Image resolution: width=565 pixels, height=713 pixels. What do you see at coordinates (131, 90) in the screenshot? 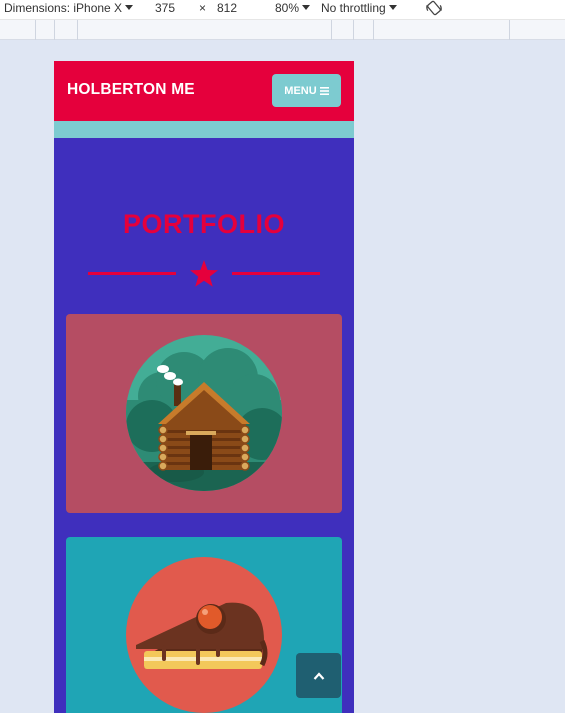
I see `site-brand: HOLBERTON ME` at bounding box center [131, 90].